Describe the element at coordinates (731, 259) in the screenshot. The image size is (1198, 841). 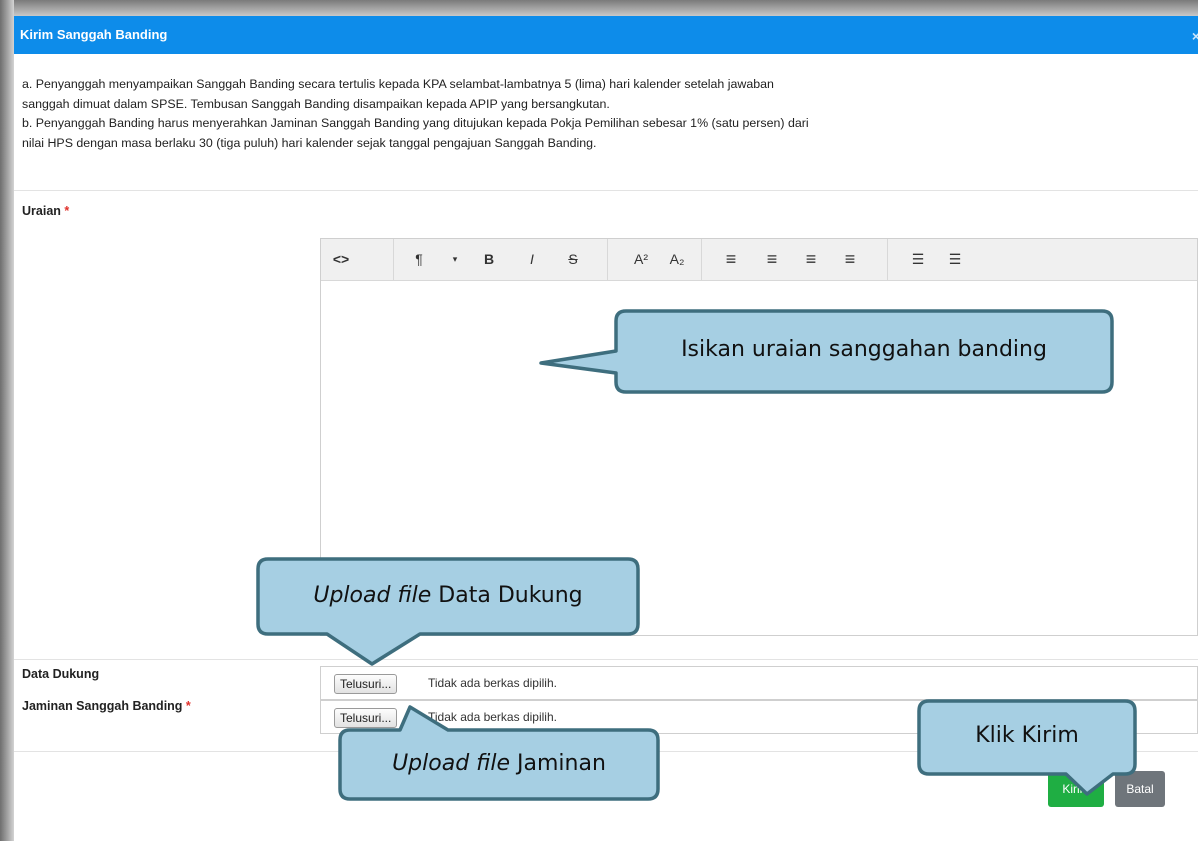
I see `align-left-icon: ≡` at that location.